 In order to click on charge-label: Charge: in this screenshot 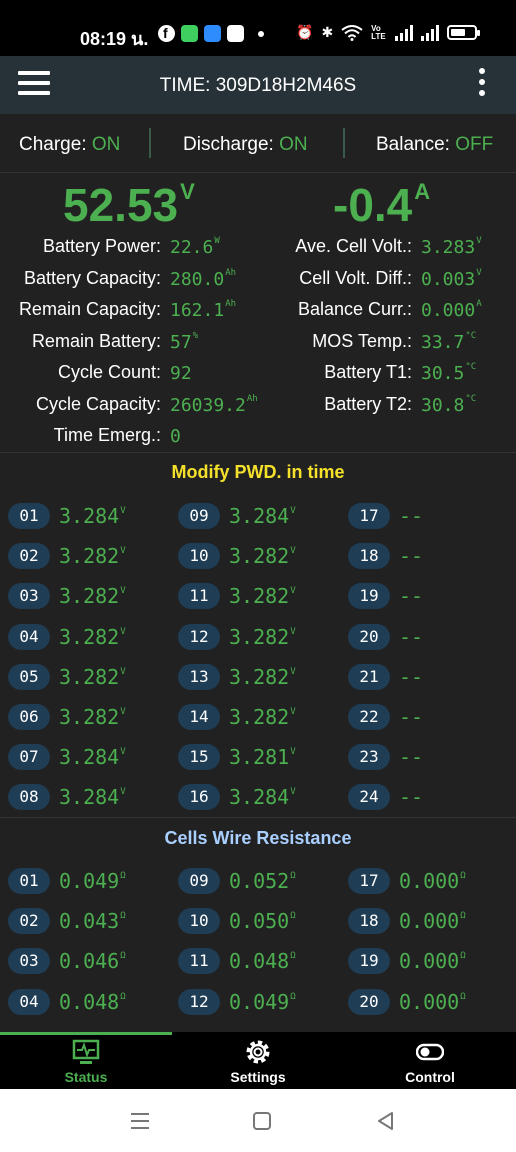, I will do `click(53, 144)`.